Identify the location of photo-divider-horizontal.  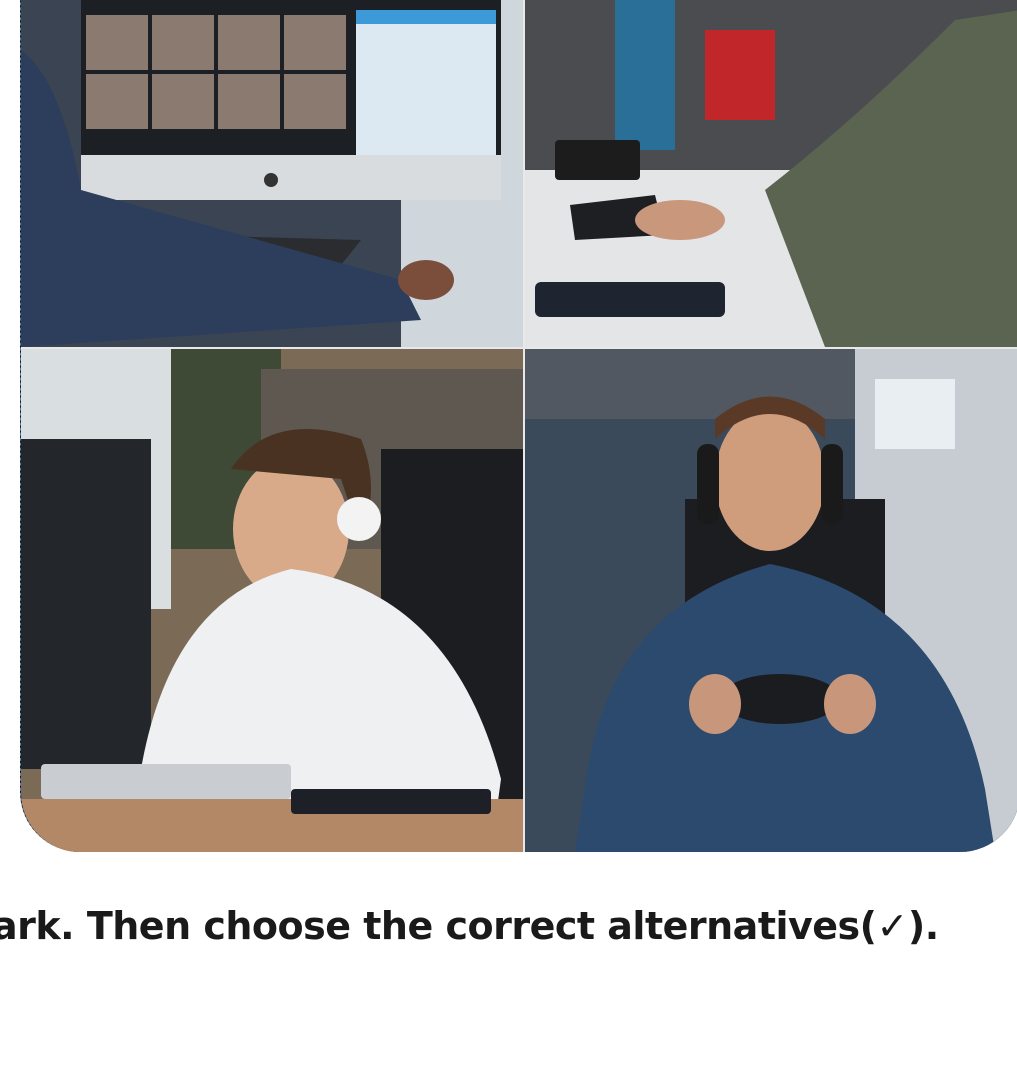
(519, 348).